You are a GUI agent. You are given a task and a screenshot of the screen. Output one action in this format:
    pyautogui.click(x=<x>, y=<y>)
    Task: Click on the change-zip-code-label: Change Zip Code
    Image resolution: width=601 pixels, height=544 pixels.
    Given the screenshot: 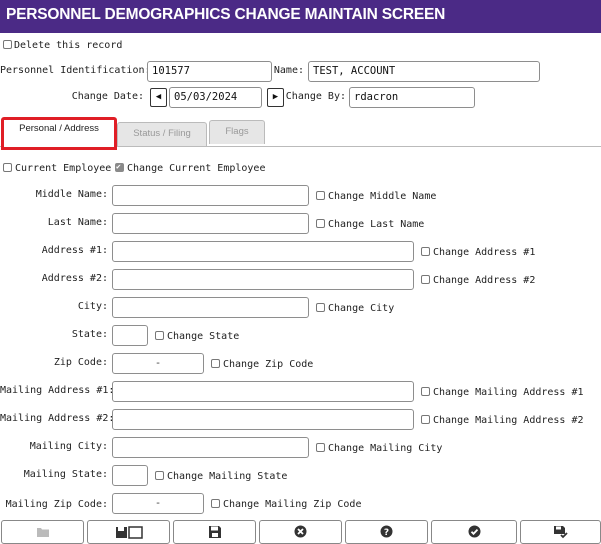 What is the action you would take?
    pyautogui.click(x=268, y=364)
    